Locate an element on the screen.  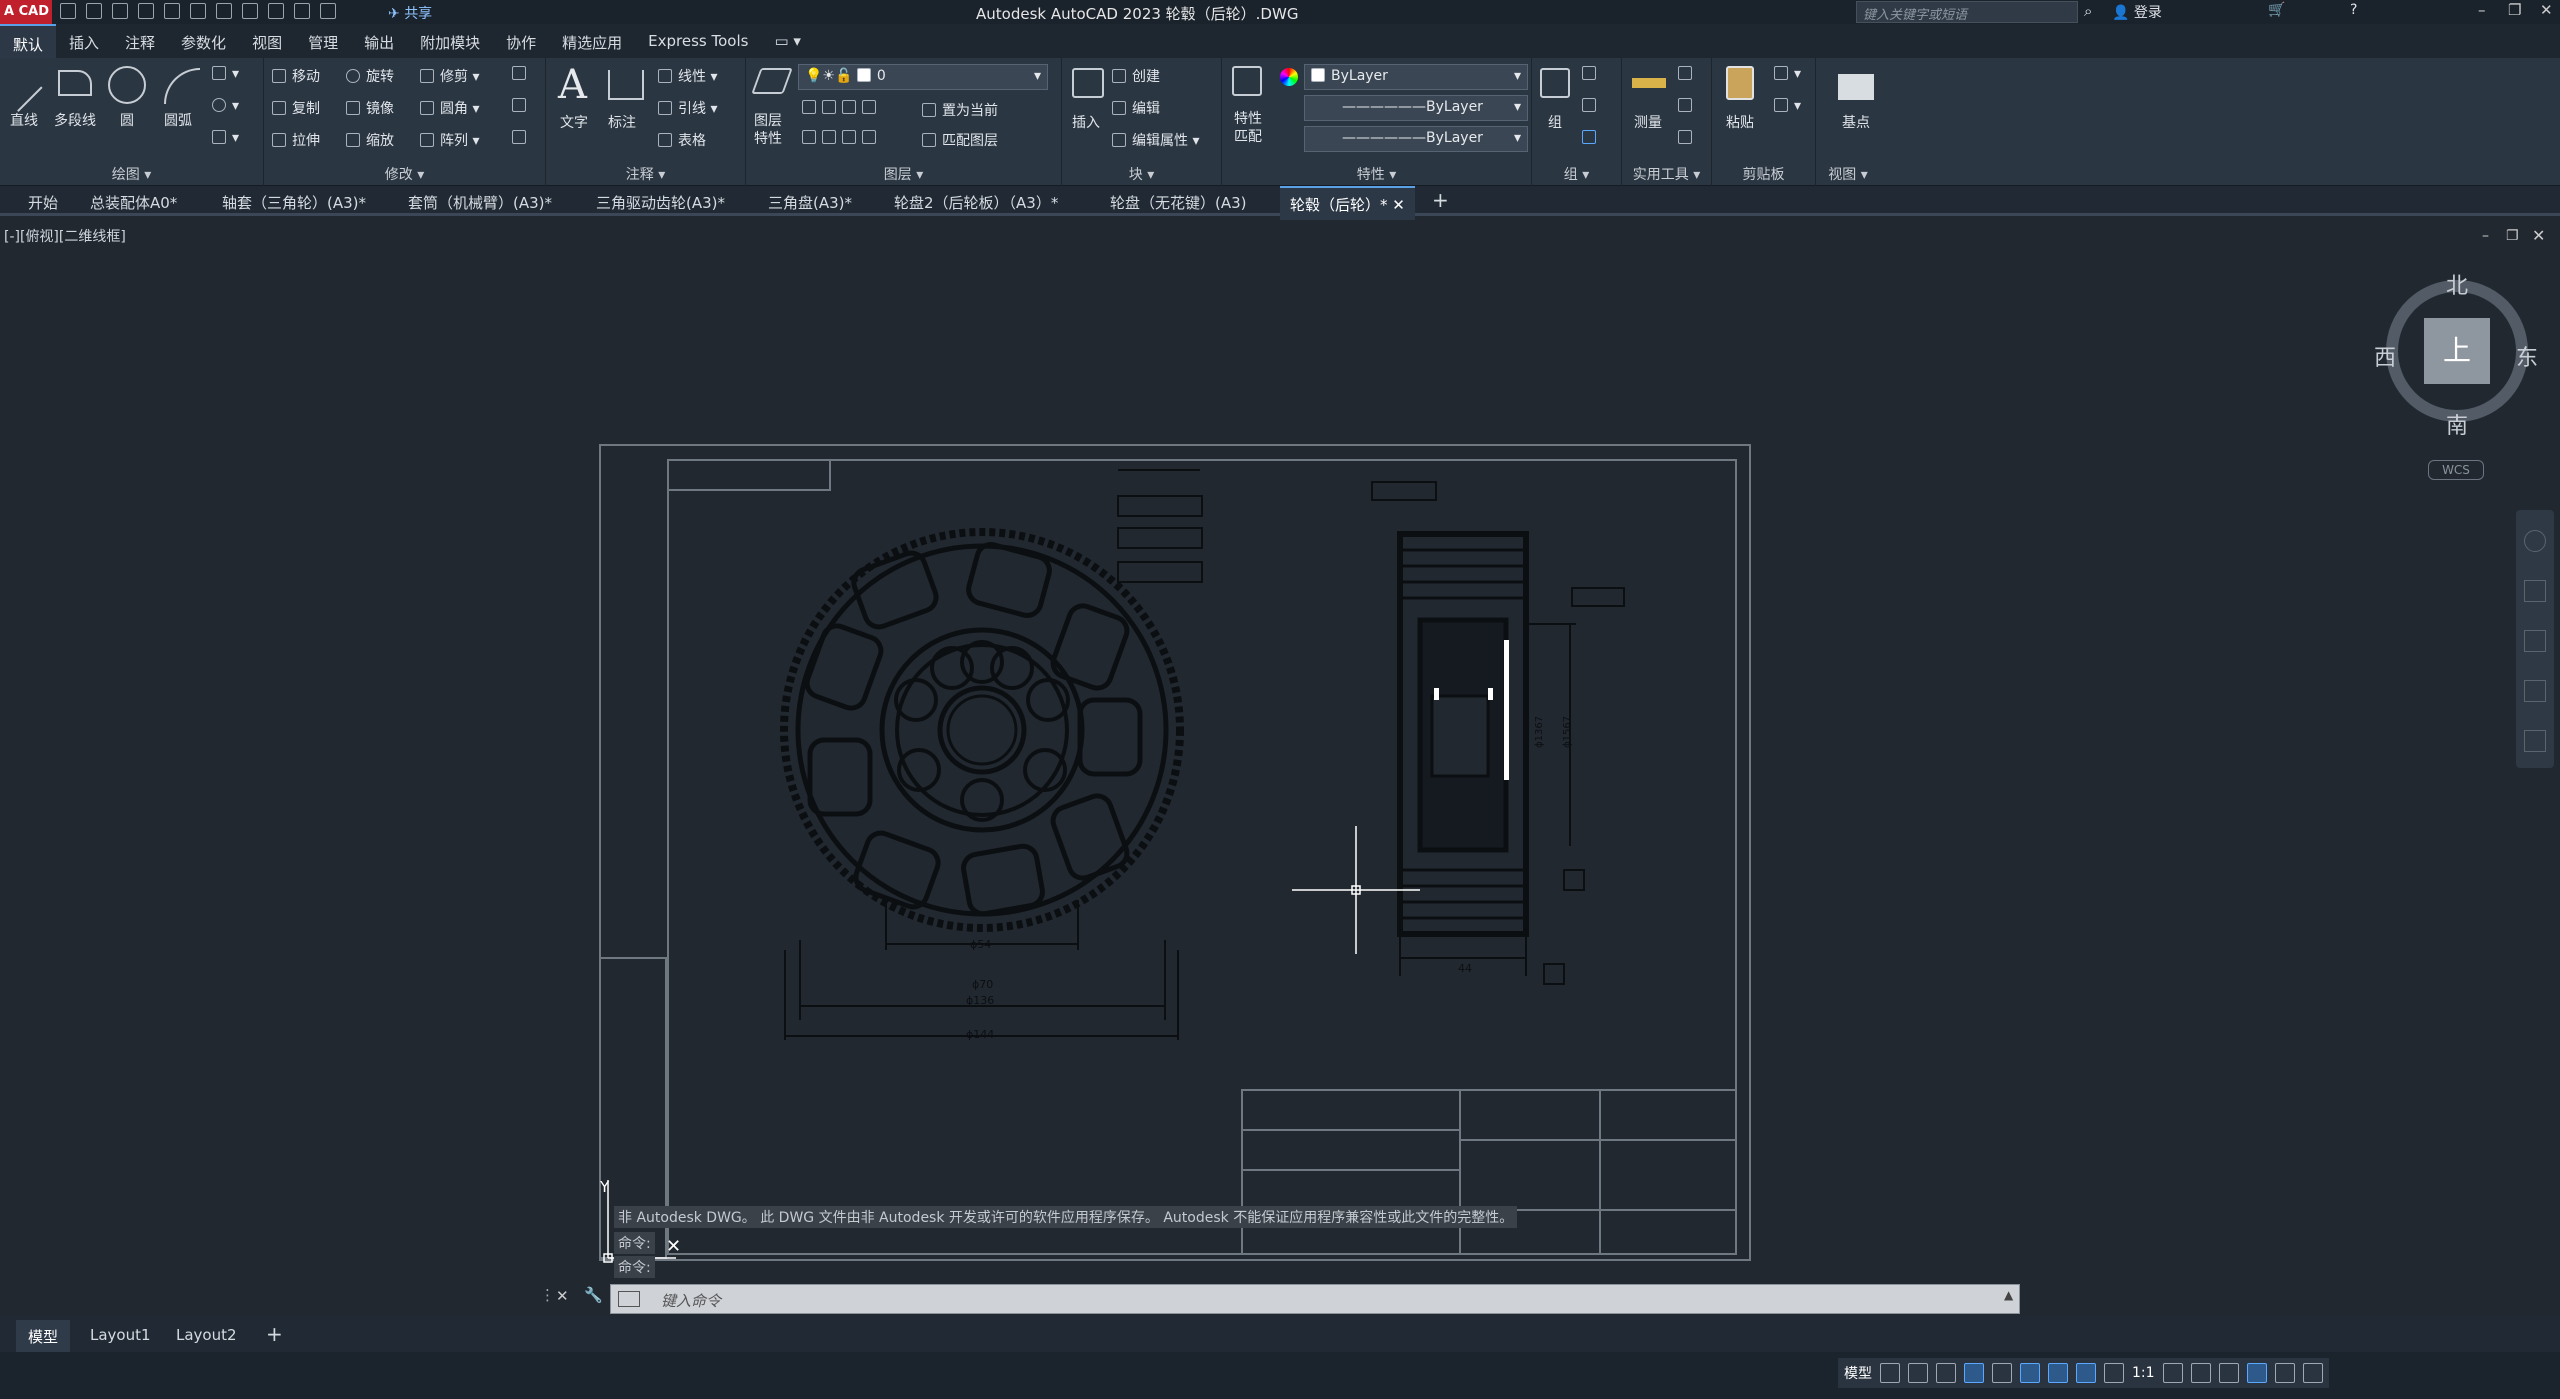
ortho-icon is located at coordinates (1946, 1373).